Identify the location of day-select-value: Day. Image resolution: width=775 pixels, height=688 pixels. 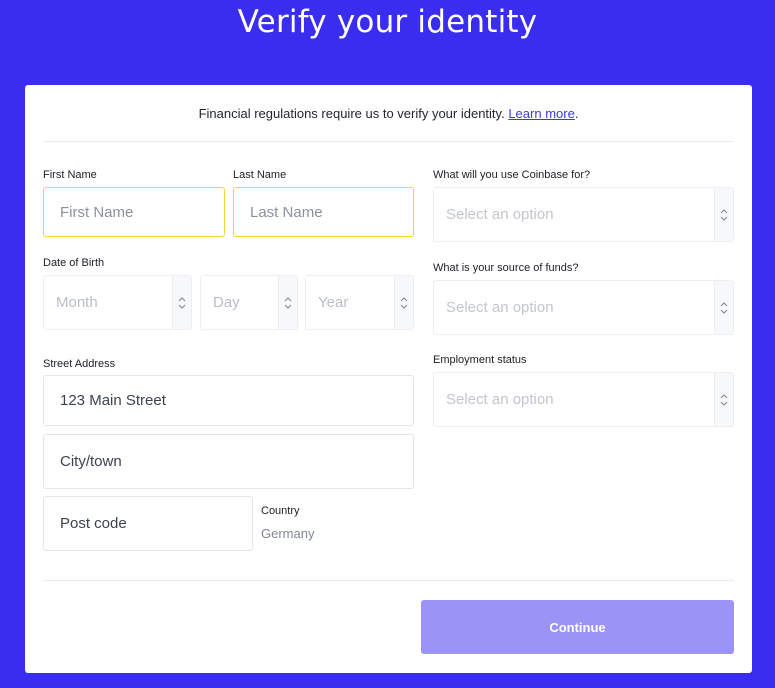
(226, 302).